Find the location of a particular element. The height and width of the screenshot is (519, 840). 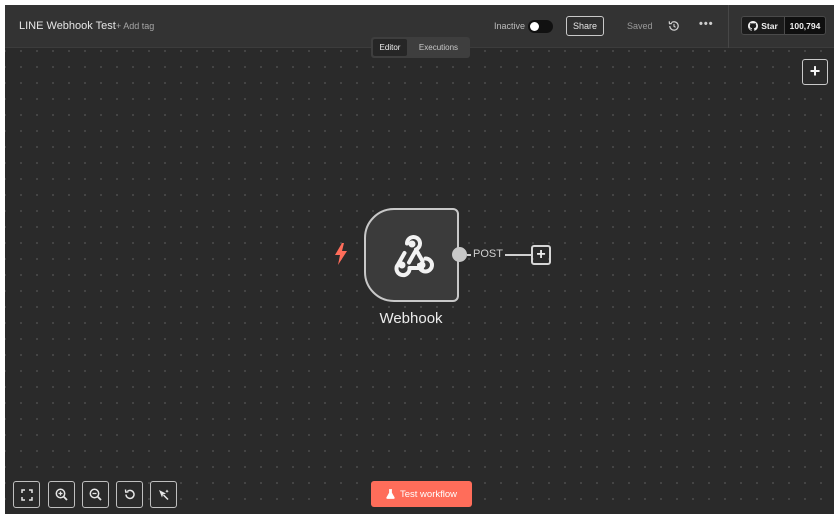

webhook-icon is located at coordinates (414, 256).